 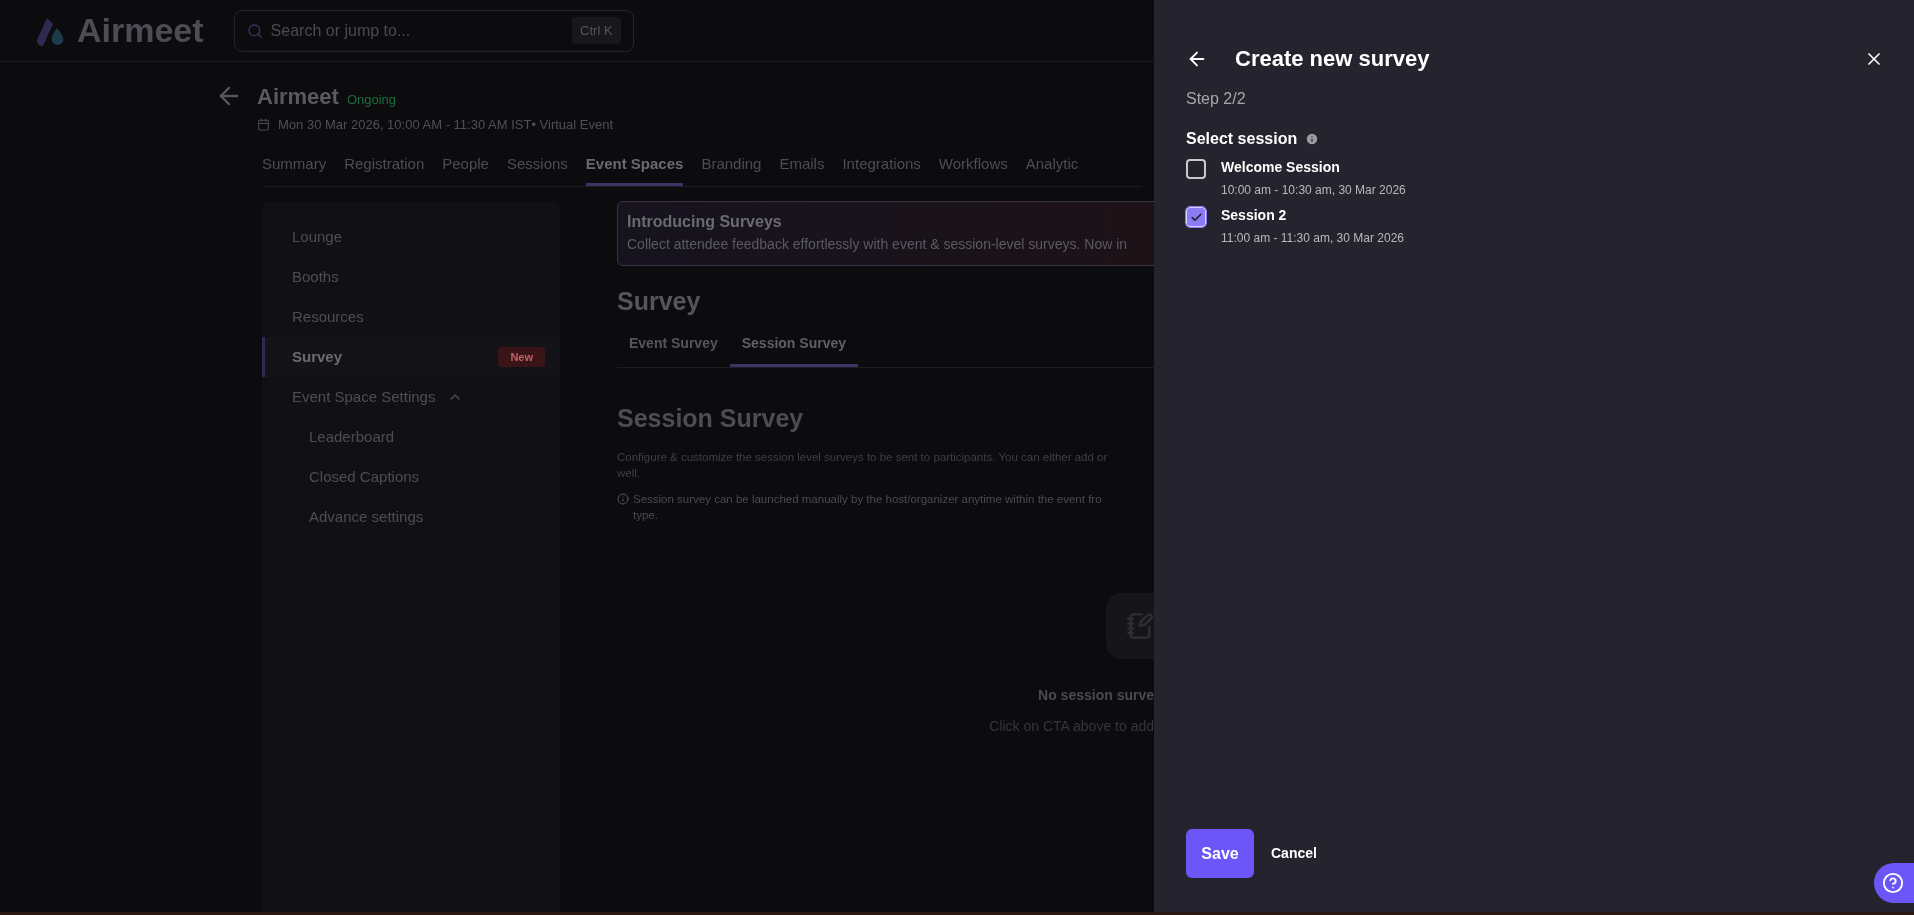 What do you see at coordinates (973, 169) in the screenshot?
I see `nav-tab: Workflows` at bounding box center [973, 169].